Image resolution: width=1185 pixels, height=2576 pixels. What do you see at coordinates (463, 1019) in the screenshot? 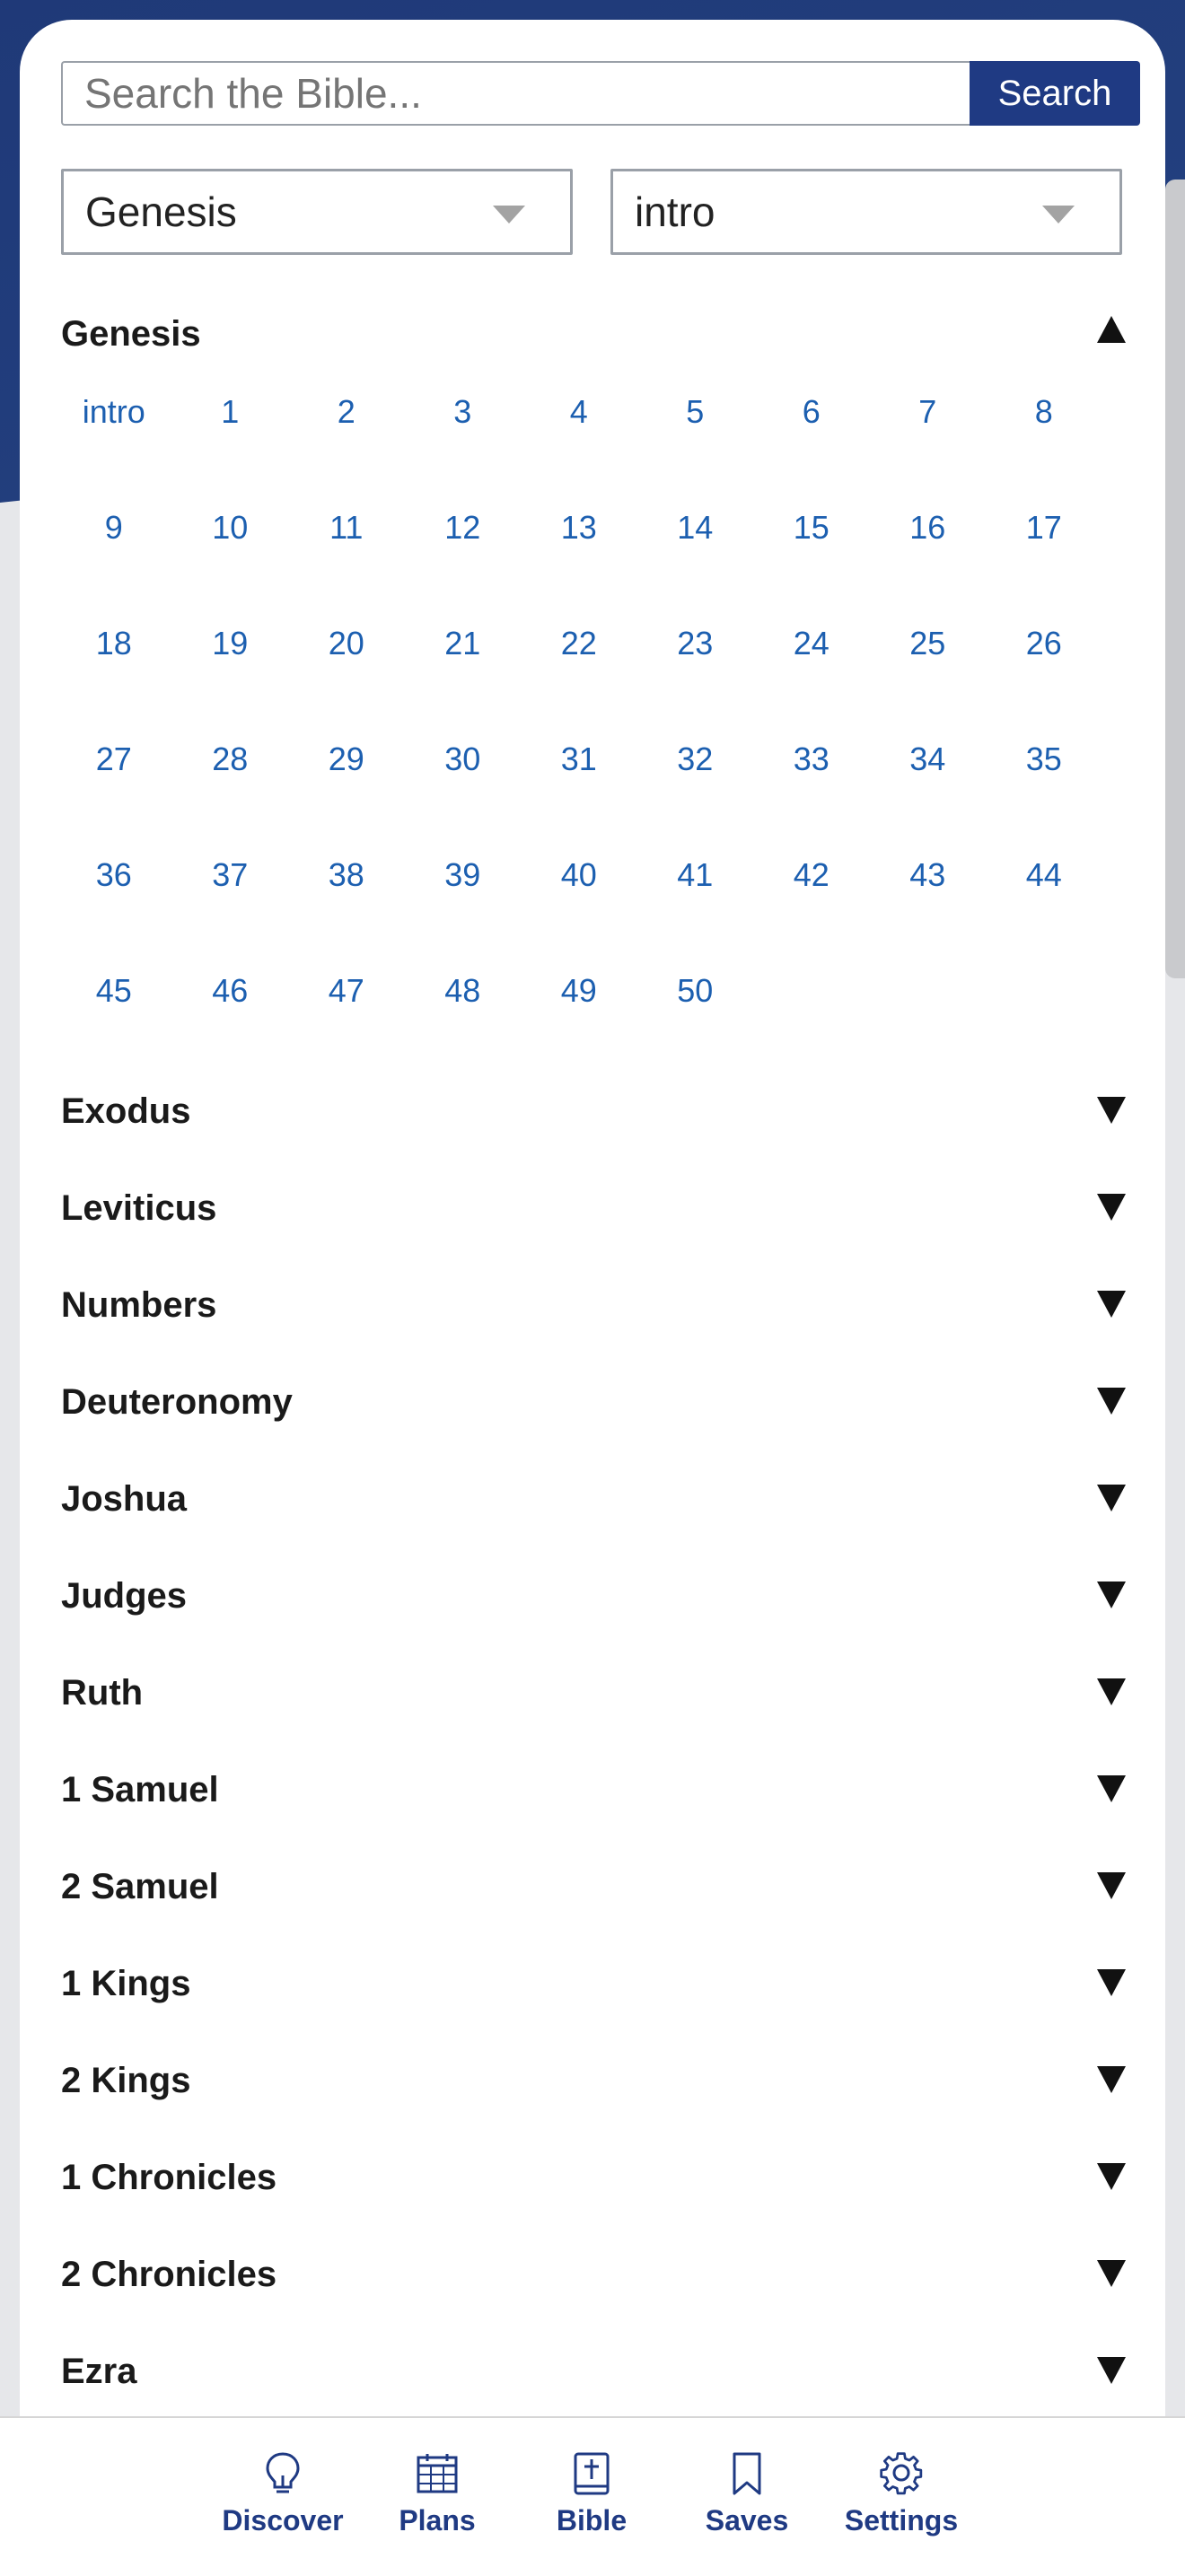
I see `chapter-link: 48` at bounding box center [463, 1019].